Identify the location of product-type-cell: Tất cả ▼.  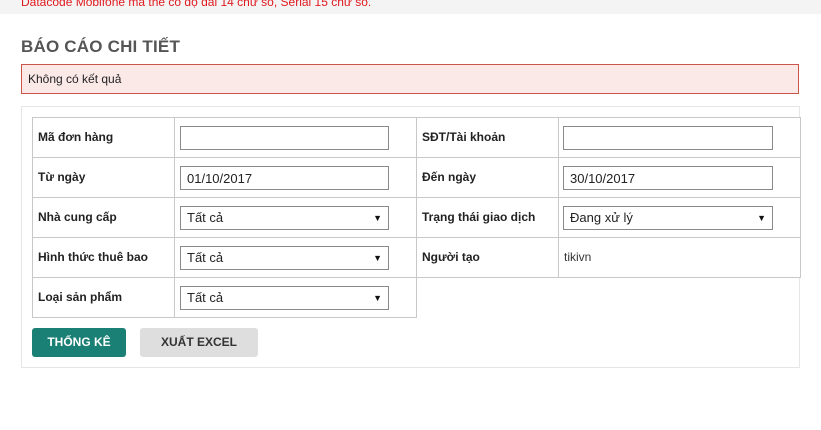
(295, 297).